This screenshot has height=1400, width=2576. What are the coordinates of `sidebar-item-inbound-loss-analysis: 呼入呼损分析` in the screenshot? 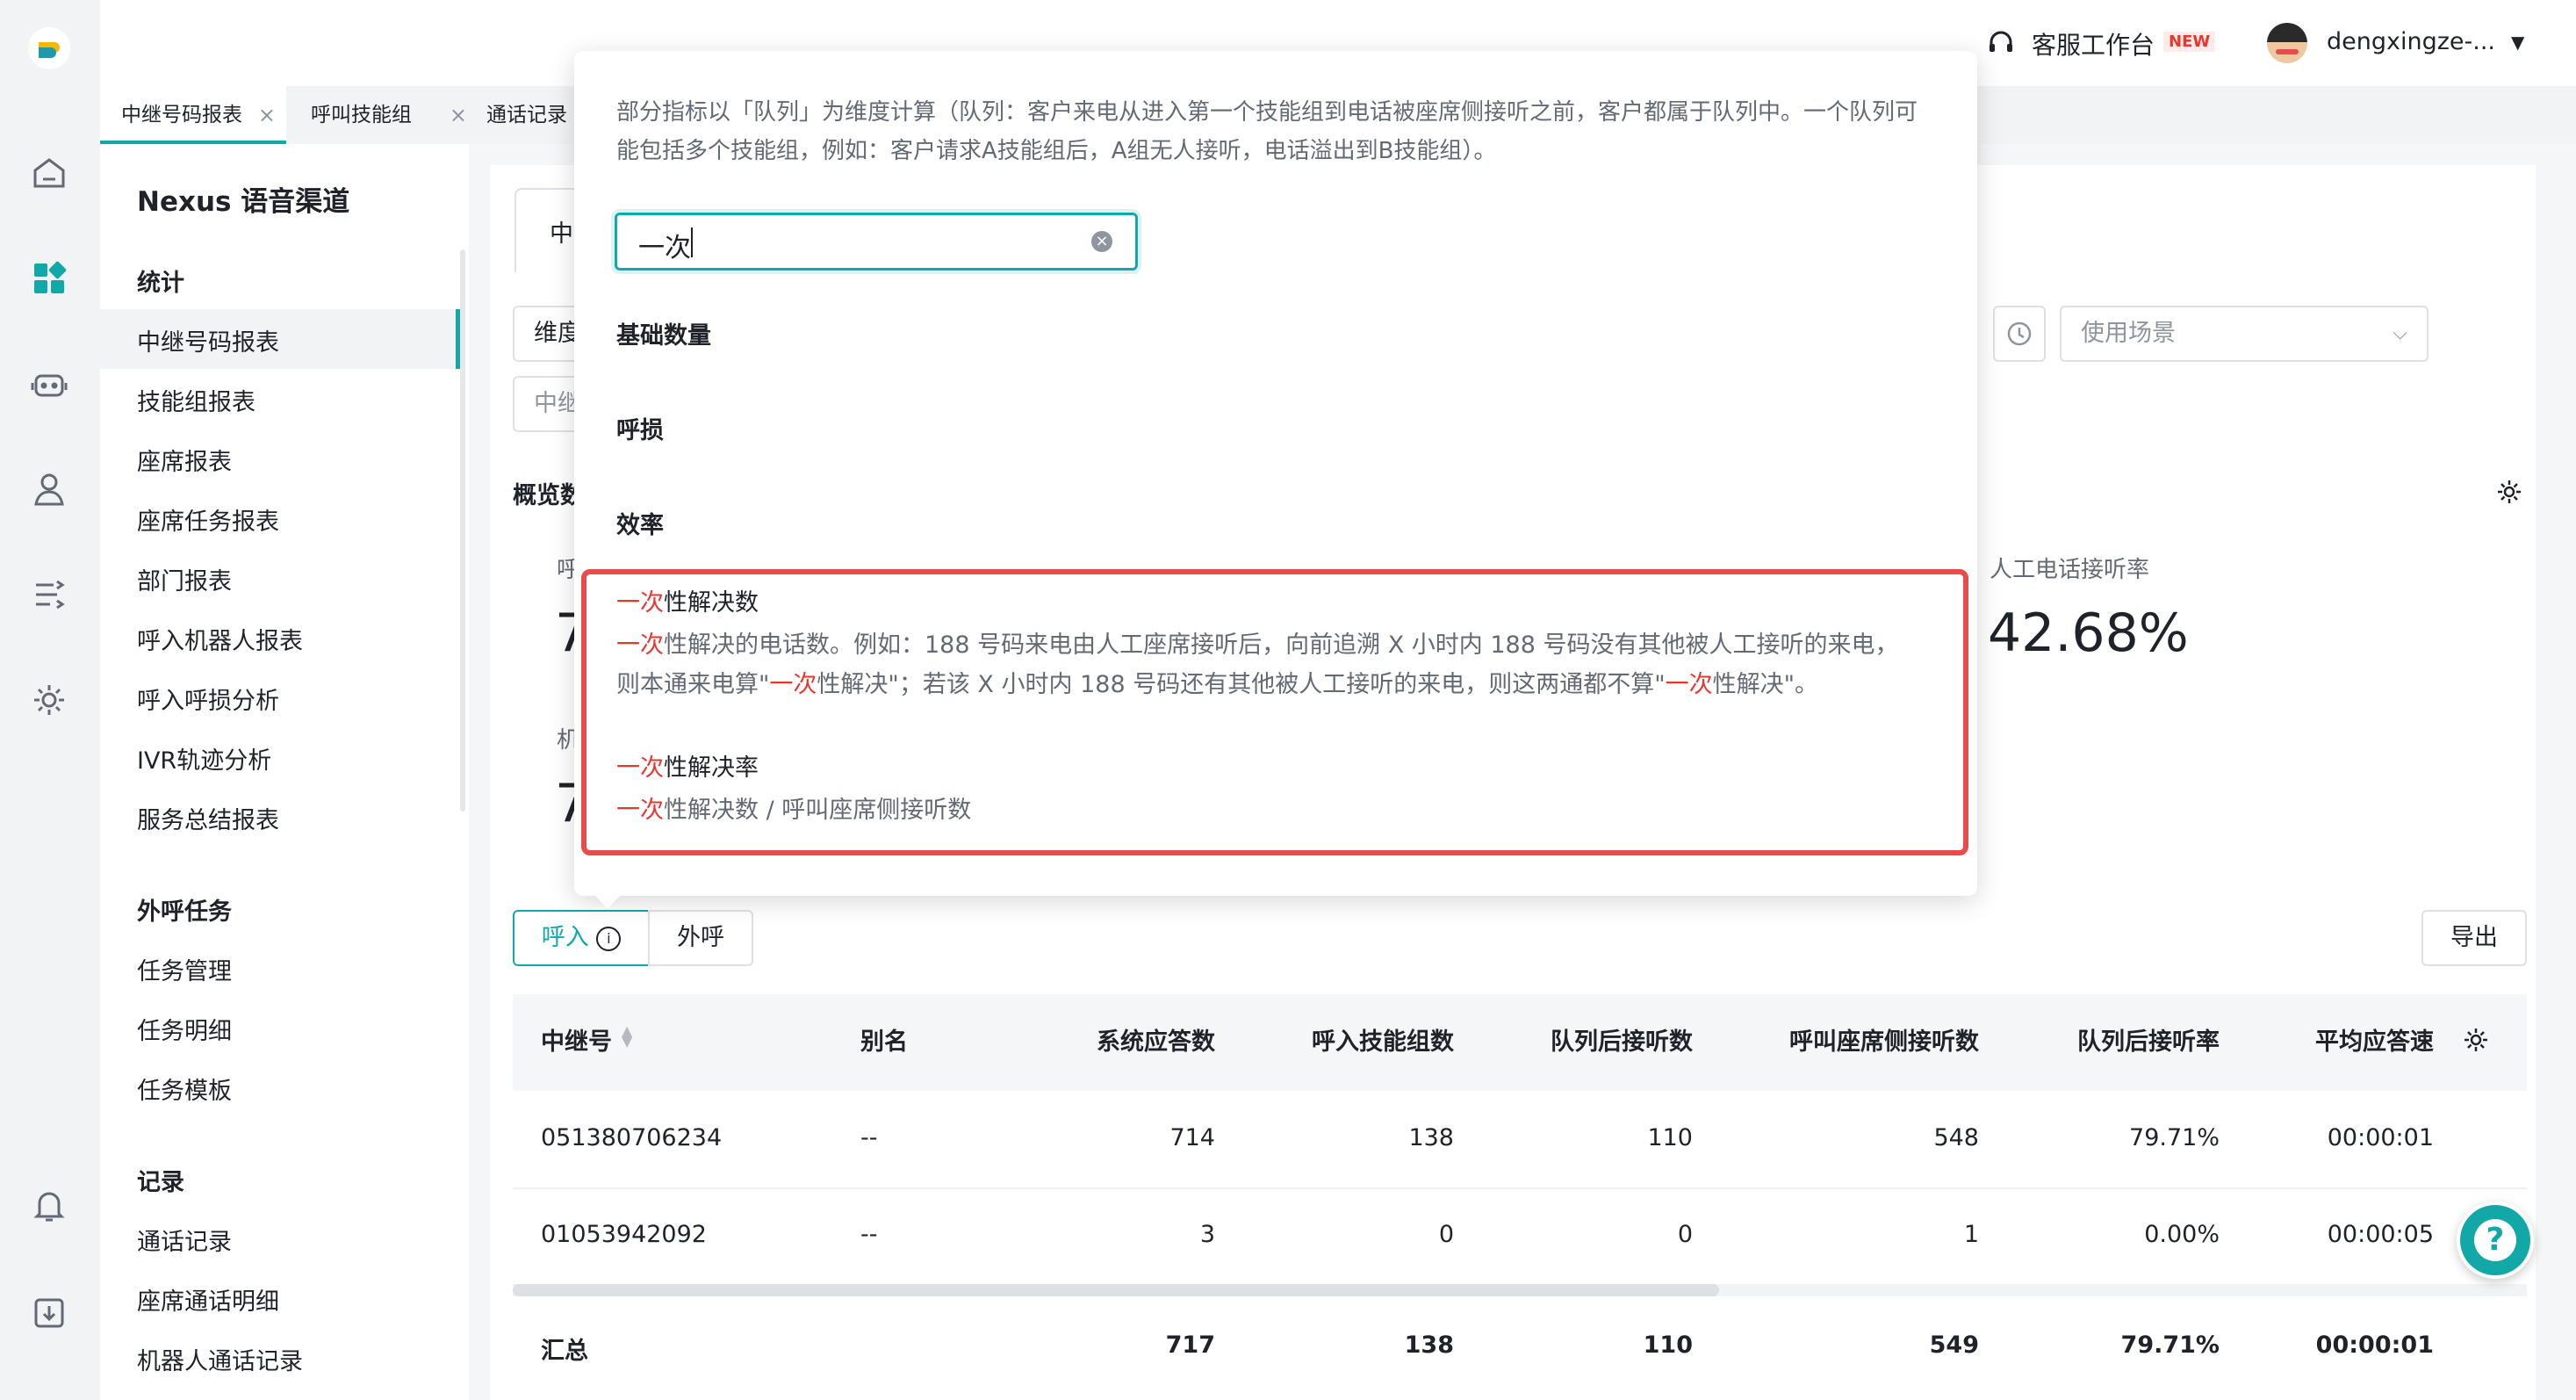 It's located at (208, 699).